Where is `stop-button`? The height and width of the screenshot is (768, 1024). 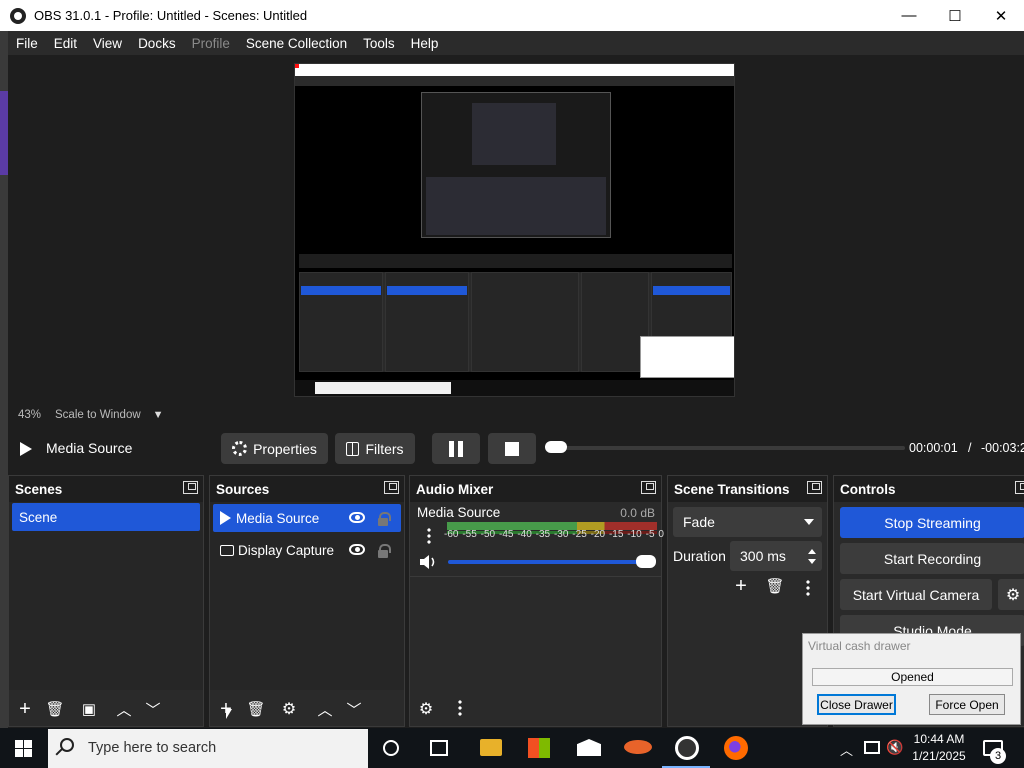 stop-button is located at coordinates (512, 448).